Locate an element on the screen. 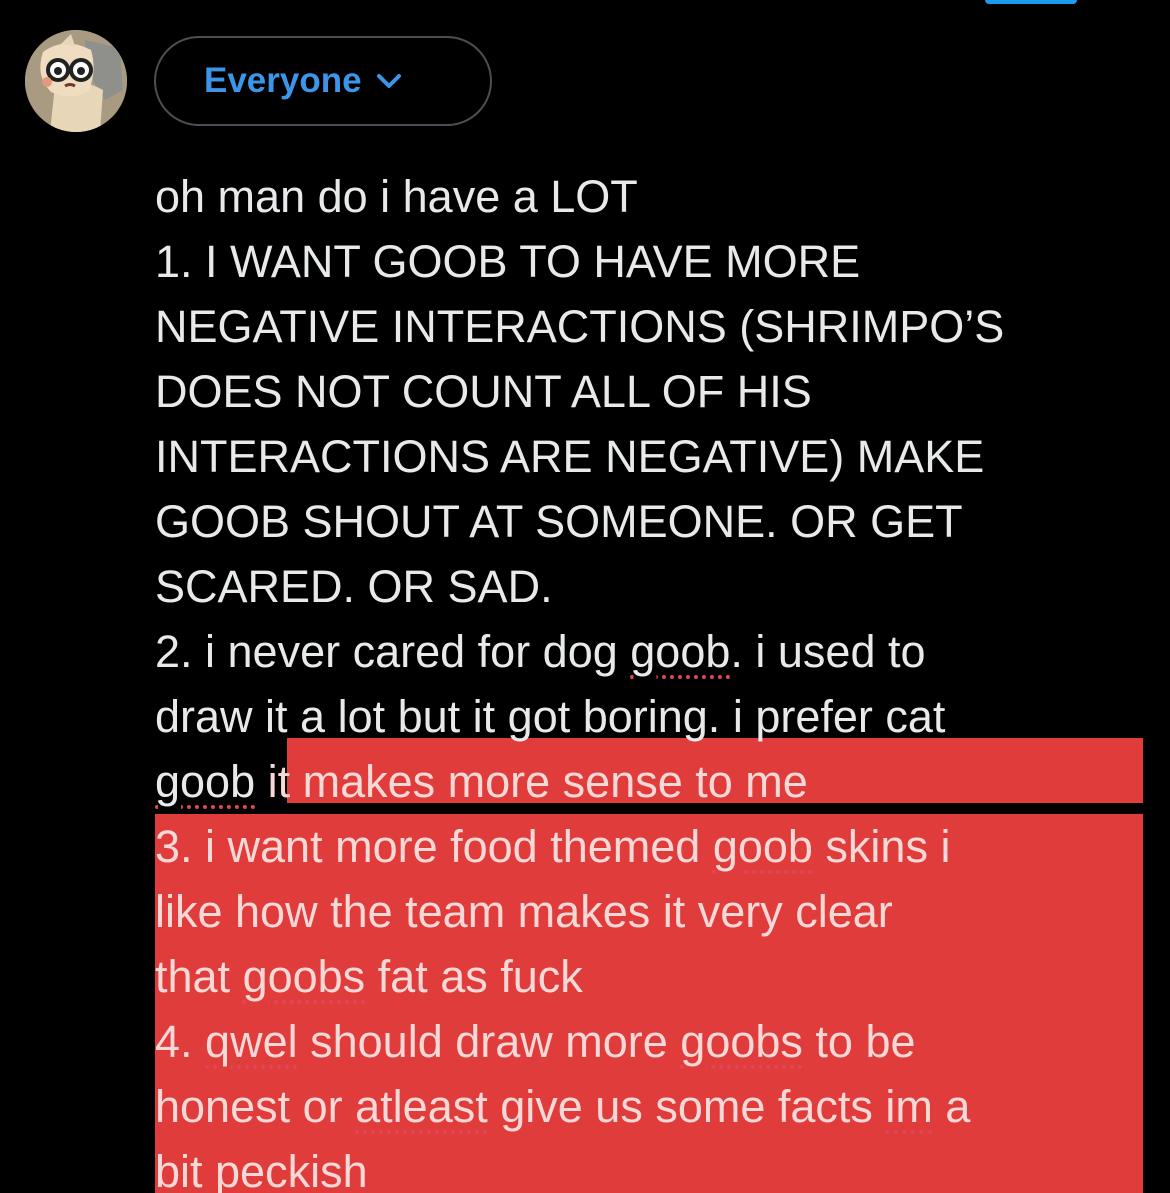  text-segment: . i used to is located at coordinates (828, 651).